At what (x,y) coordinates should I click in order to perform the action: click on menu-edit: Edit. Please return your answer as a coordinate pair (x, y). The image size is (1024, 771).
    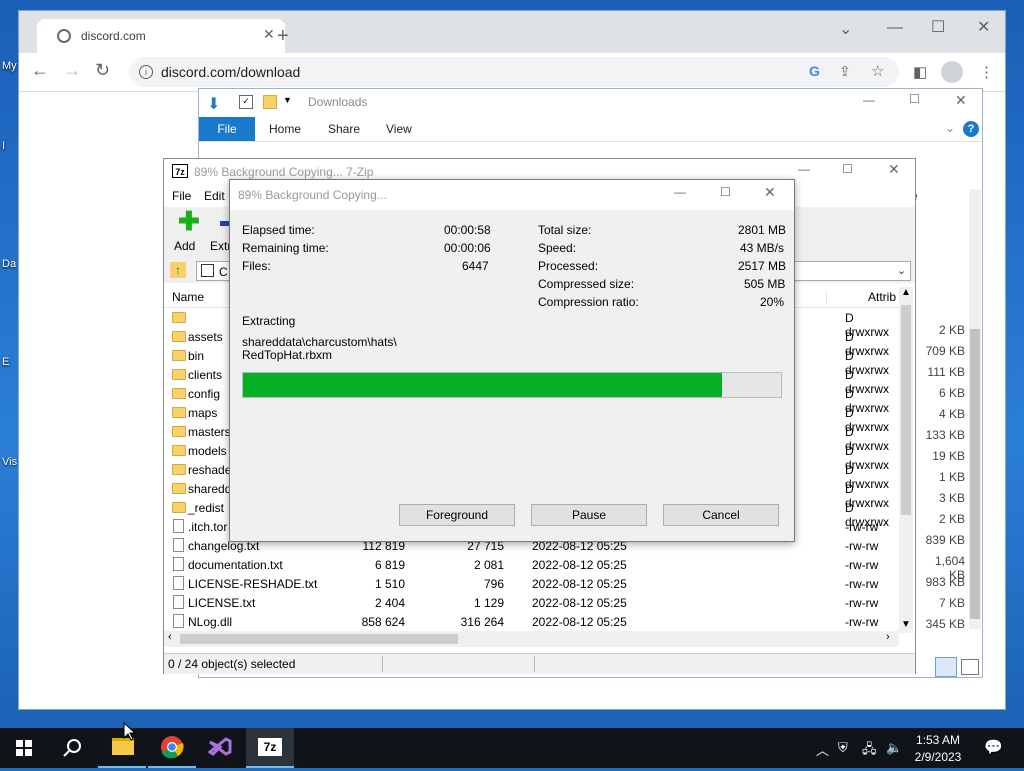
    Looking at the image, I should click on (214, 196).